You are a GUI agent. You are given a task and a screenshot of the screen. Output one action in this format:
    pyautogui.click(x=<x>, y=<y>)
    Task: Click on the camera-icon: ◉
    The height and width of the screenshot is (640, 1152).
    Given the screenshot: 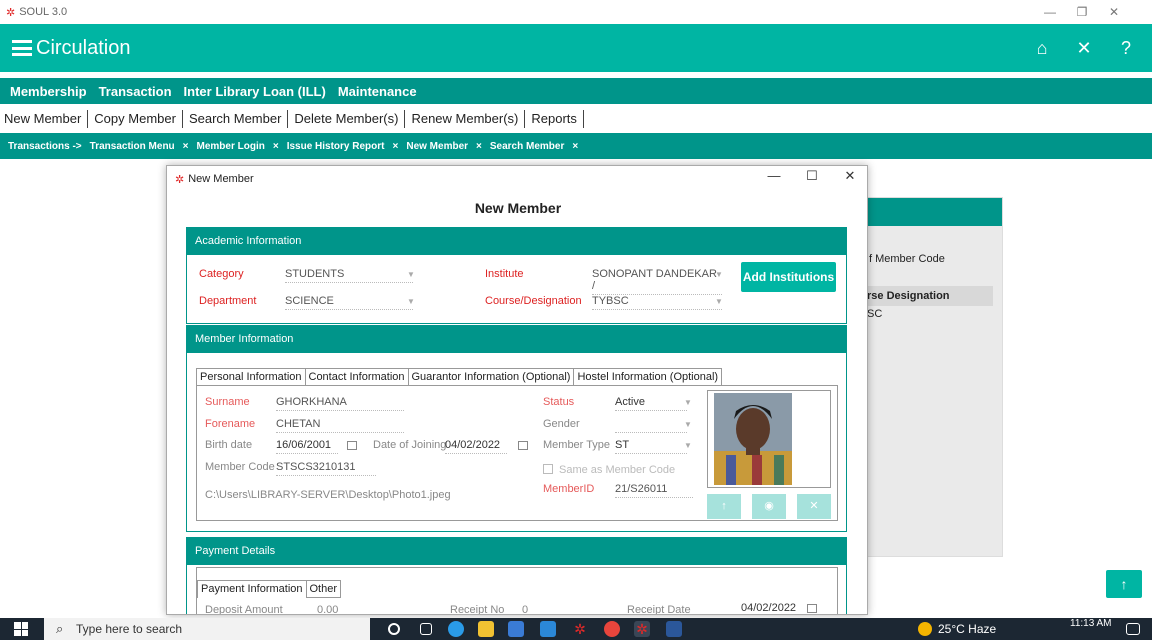 What is the action you would take?
    pyautogui.click(x=769, y=506)
    